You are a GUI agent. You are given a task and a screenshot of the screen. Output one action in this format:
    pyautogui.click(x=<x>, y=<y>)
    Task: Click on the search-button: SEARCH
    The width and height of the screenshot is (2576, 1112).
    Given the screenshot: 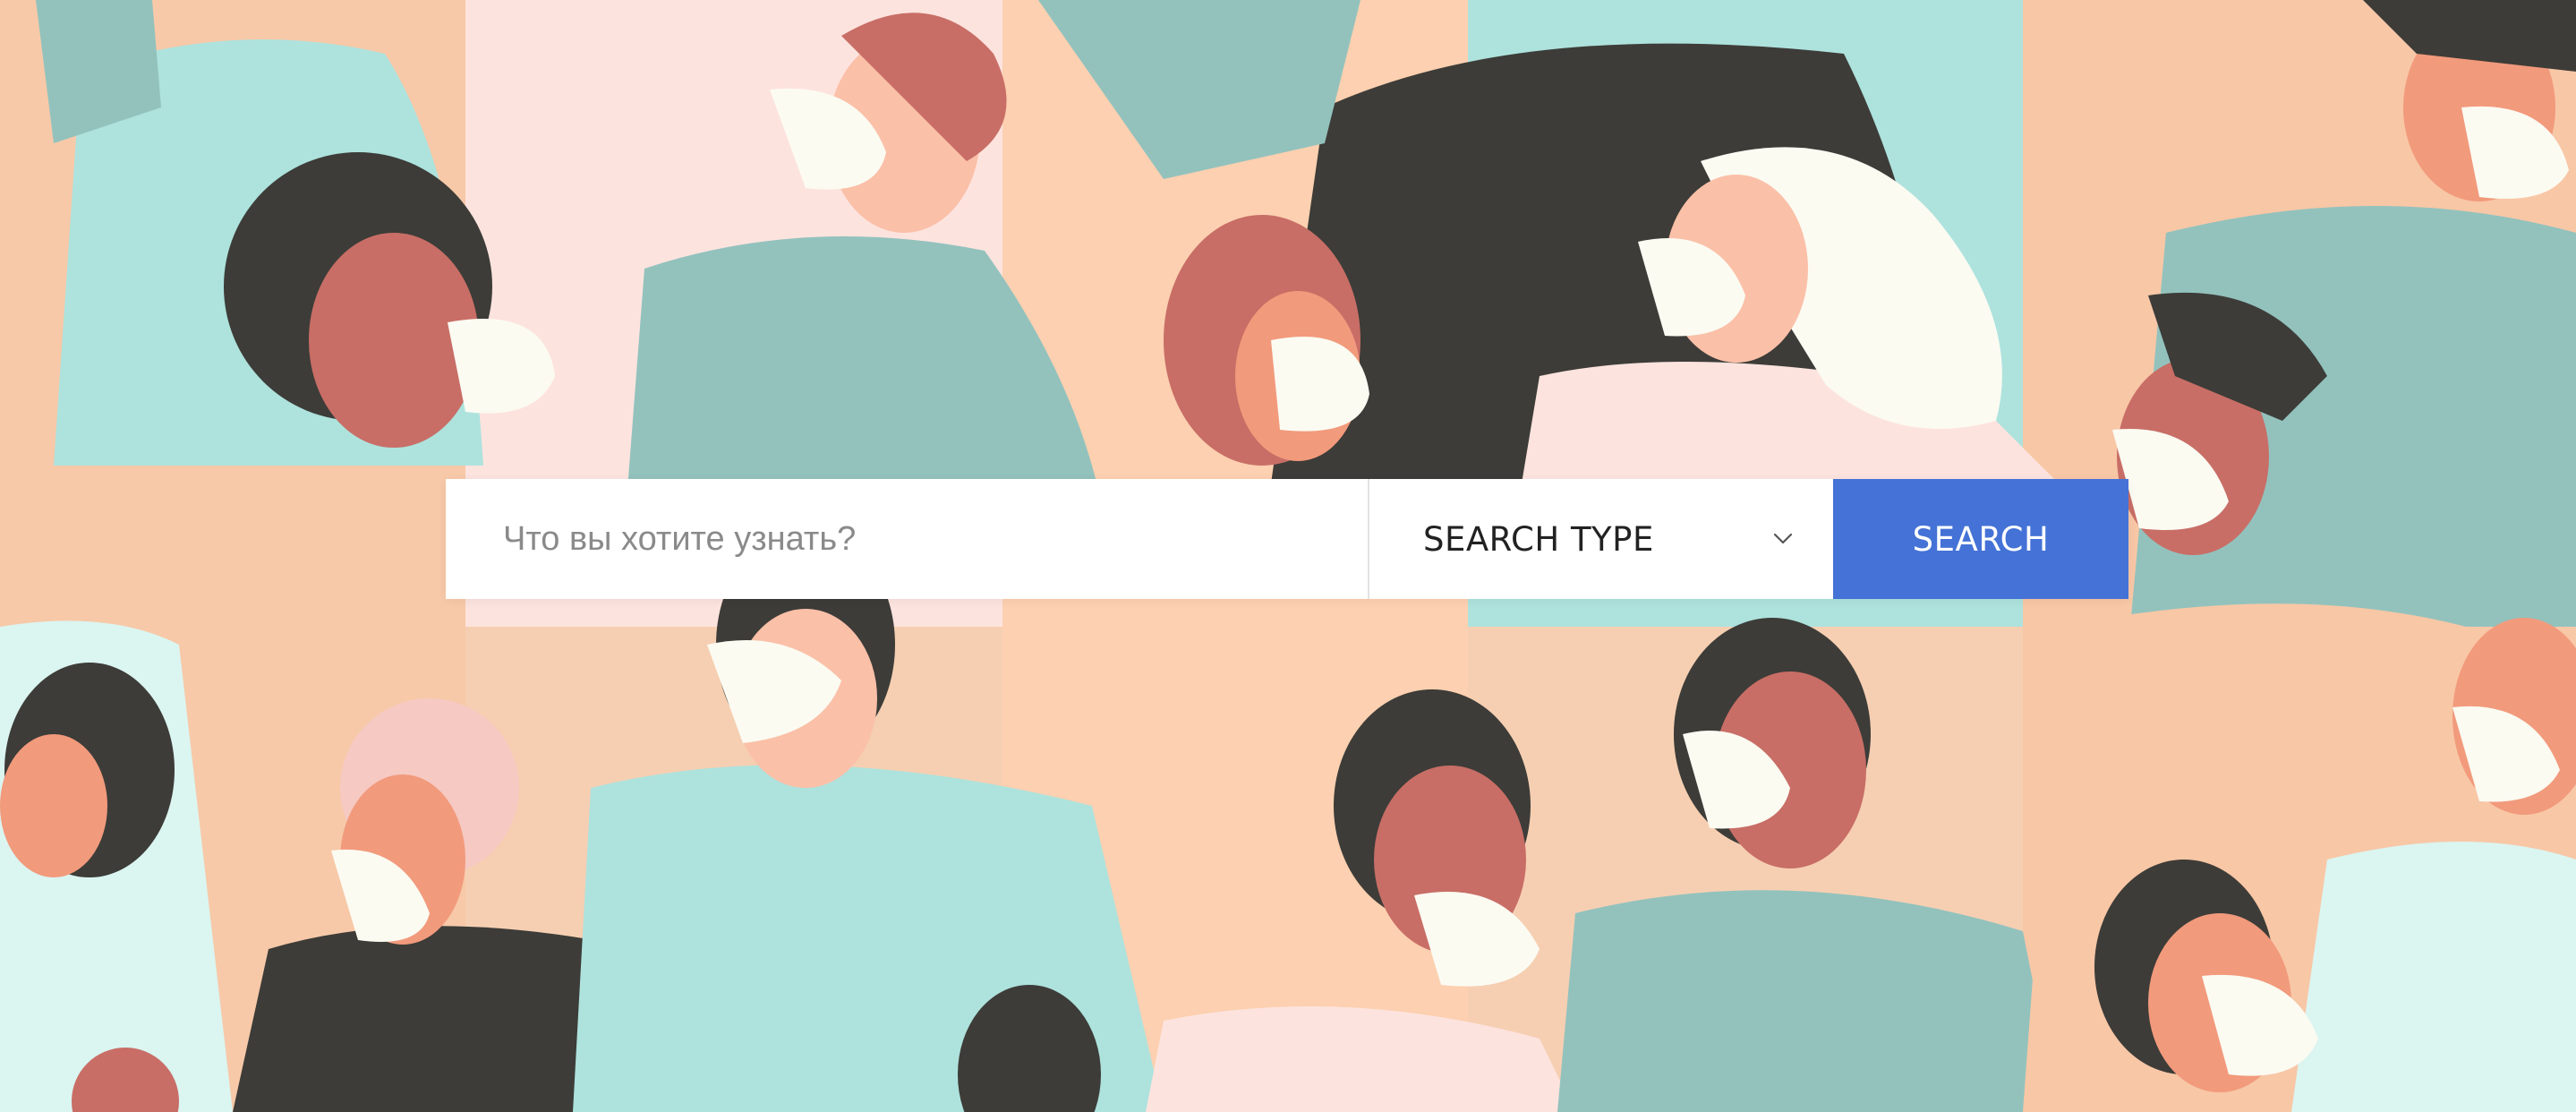 What is the action you would take?
    pyautogui.click(x=1980, y=539)
    